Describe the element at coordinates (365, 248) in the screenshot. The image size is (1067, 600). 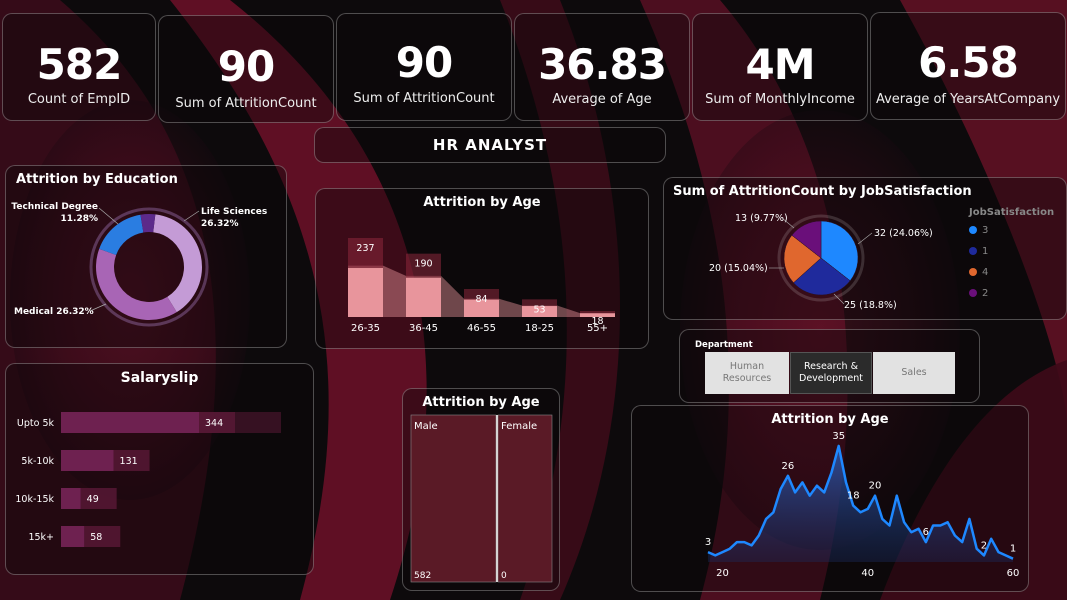
I see `data-label: 237` at that location.